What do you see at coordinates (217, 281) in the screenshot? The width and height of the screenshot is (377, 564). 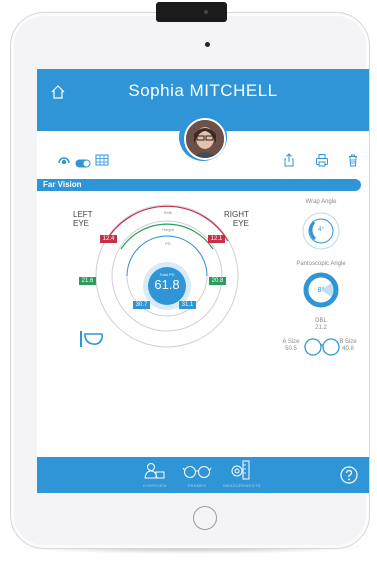 I see `right-pd-badge: 20.8` at bounding box center [217, 281].